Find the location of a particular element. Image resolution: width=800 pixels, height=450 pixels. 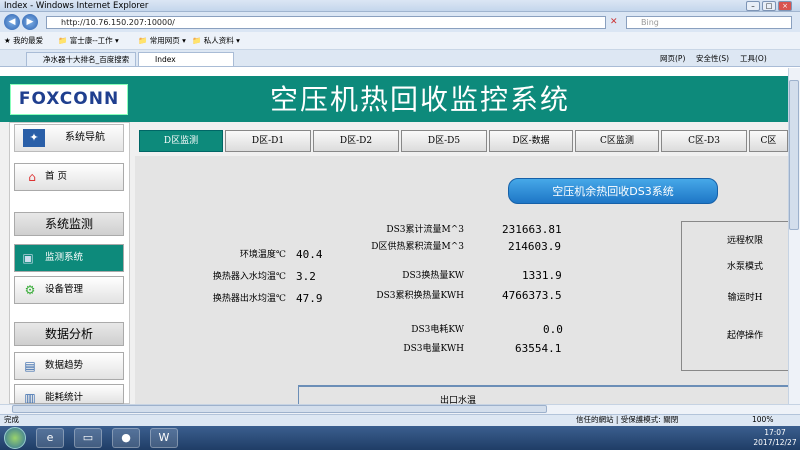

metric-label-ds3-power: DS3电耗KW is located at coordinates (437, 330).